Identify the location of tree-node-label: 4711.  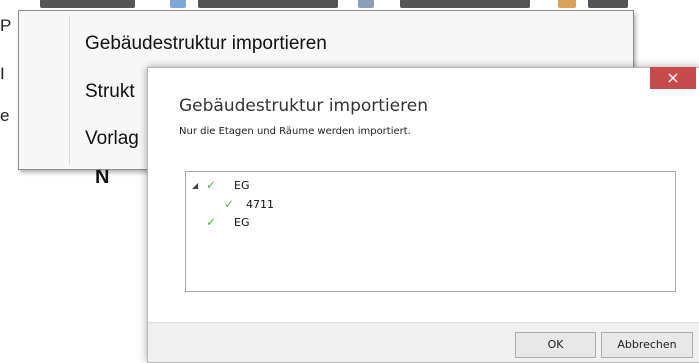
(260, 204).